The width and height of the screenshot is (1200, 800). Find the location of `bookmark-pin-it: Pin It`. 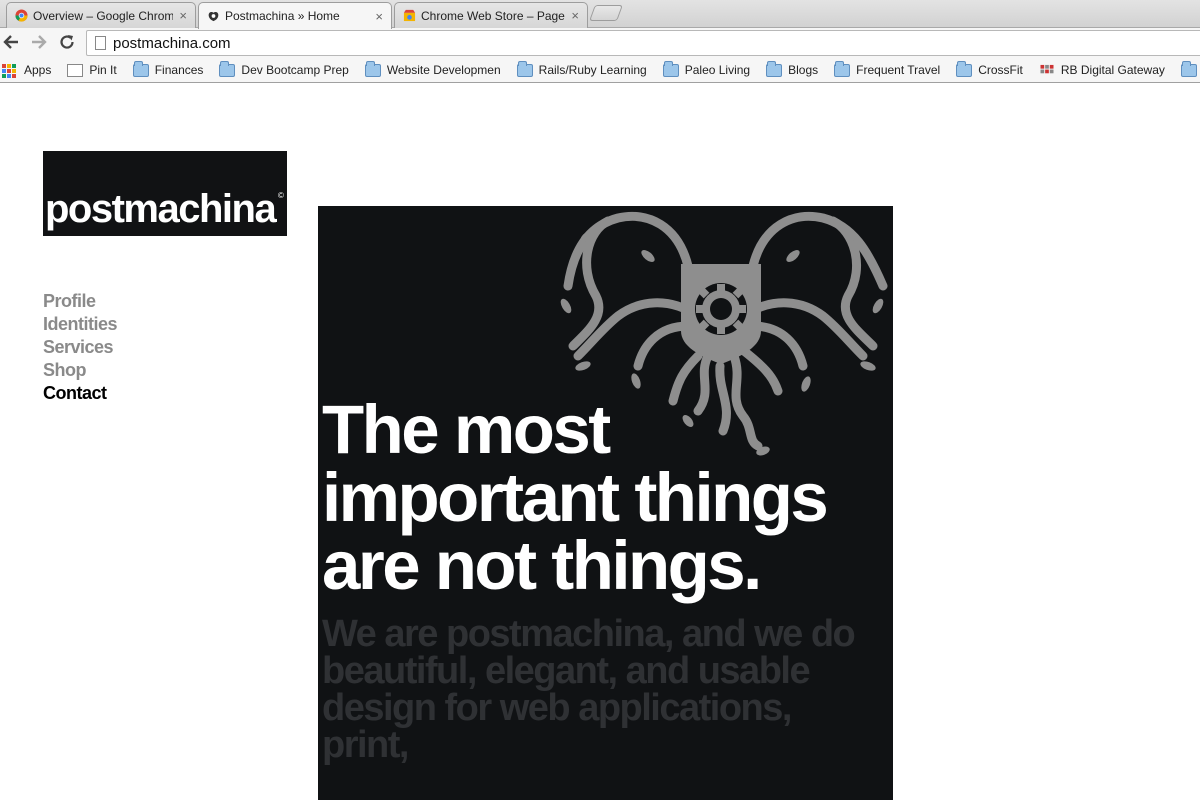

bookmark-pin-it: Pin It is located at coordinates (92, 70).